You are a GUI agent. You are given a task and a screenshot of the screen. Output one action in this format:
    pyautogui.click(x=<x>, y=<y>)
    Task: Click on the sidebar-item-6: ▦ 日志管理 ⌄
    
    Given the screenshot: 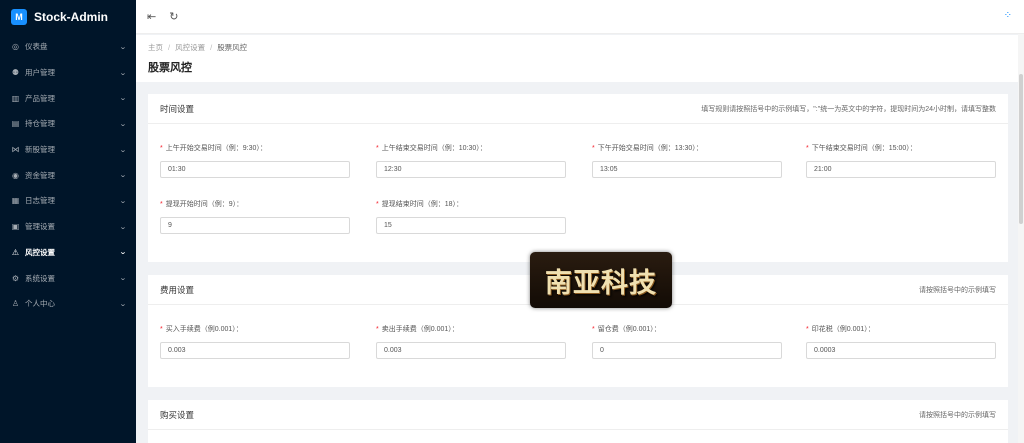 What is the action you would take?
    pyautogui.click(x=68, y=201)
    